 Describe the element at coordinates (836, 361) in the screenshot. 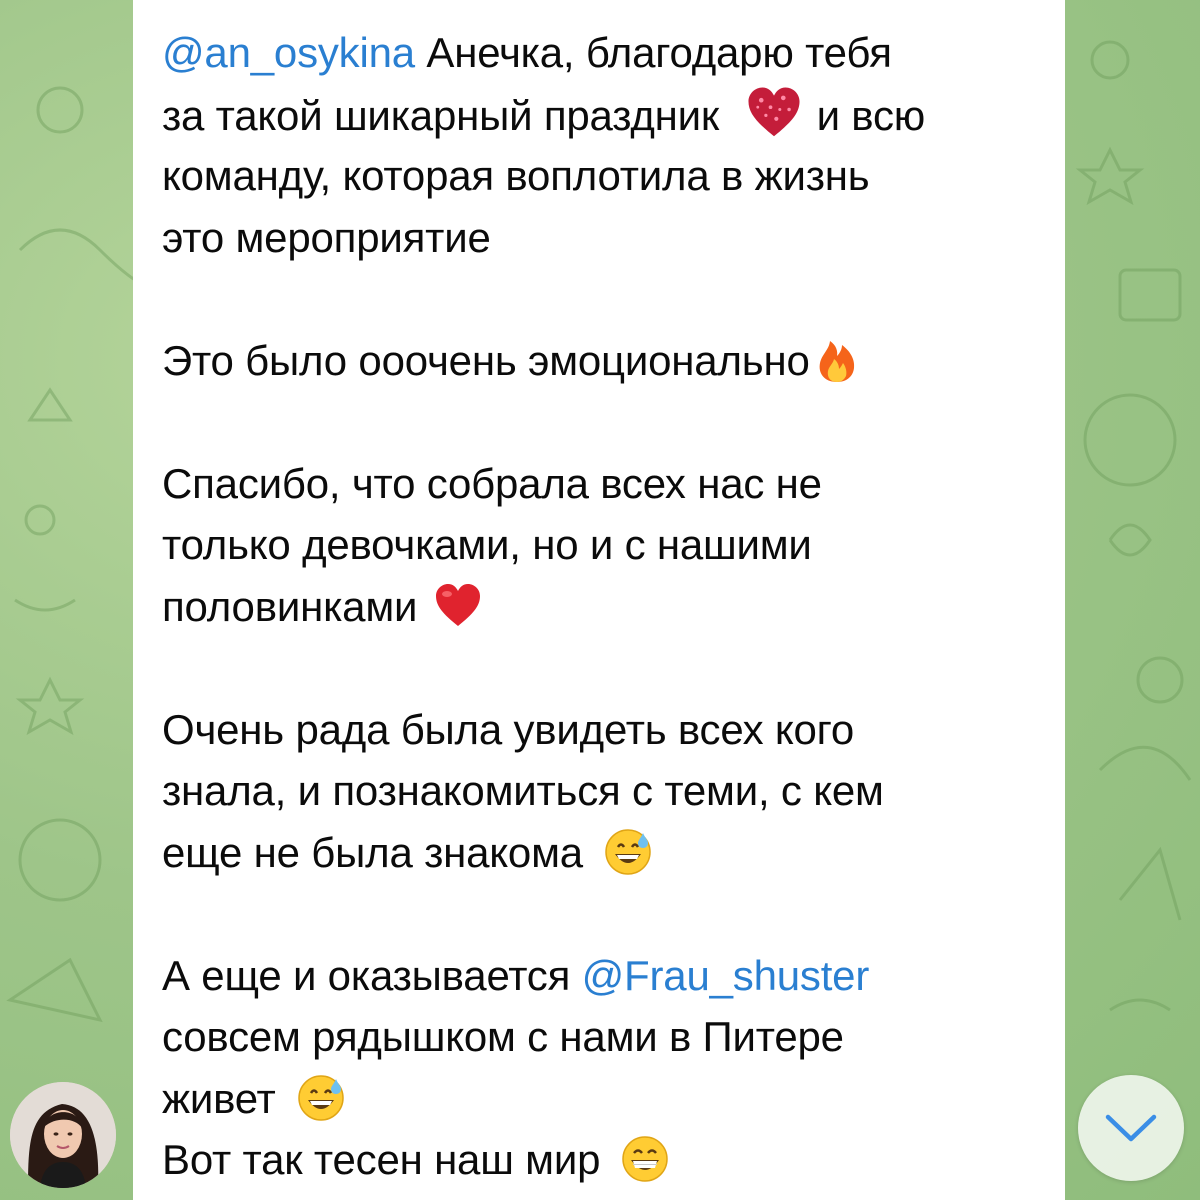

I see `fire-icon` at that location.